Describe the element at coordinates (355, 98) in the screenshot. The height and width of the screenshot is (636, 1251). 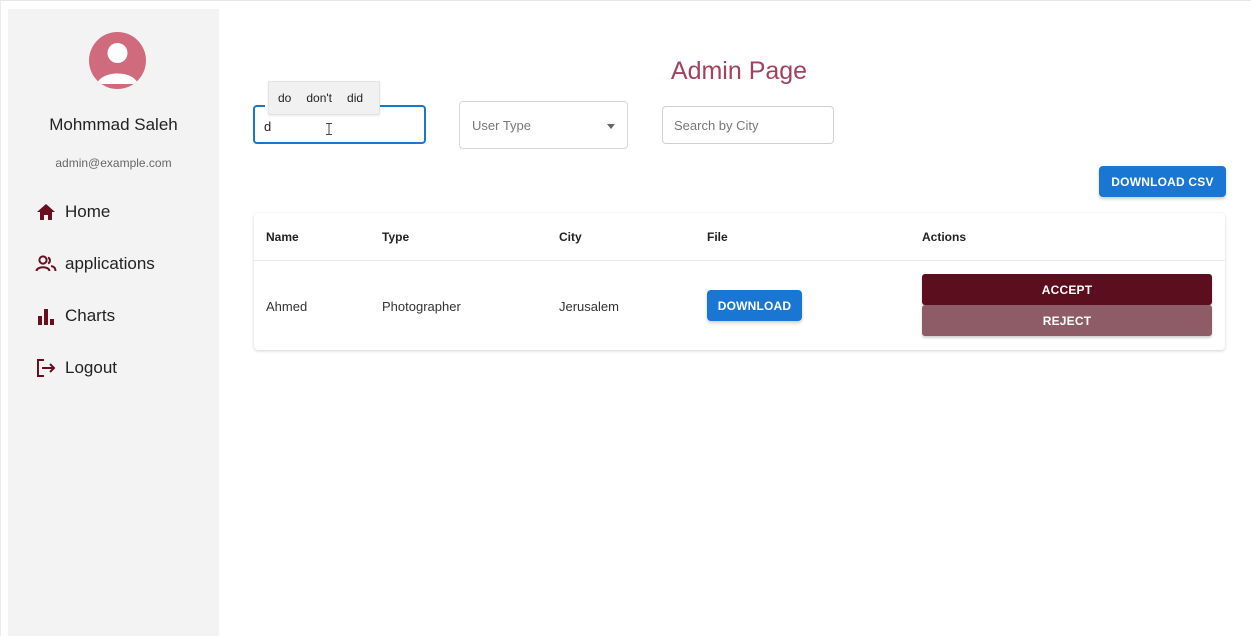
I see `suggestion-item: did` at that location.